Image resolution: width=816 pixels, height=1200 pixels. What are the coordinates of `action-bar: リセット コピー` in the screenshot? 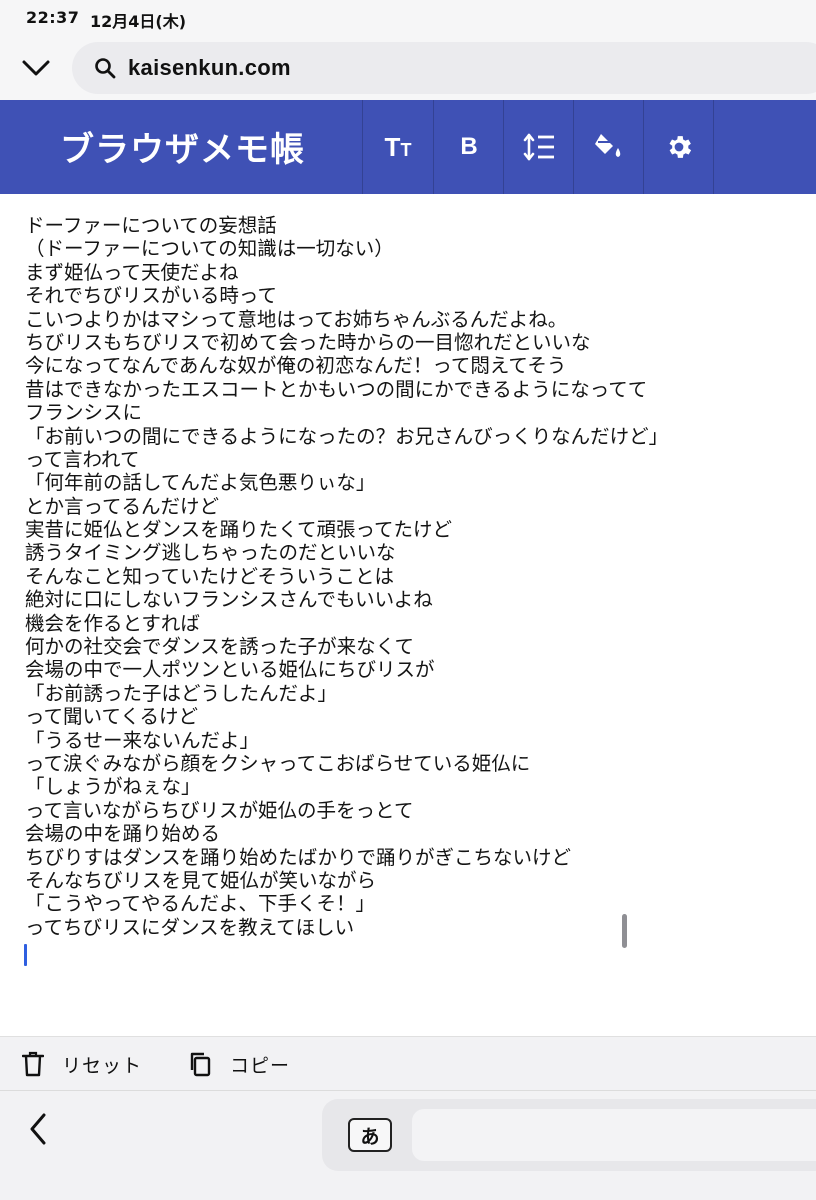 It's located at (408, 1063).